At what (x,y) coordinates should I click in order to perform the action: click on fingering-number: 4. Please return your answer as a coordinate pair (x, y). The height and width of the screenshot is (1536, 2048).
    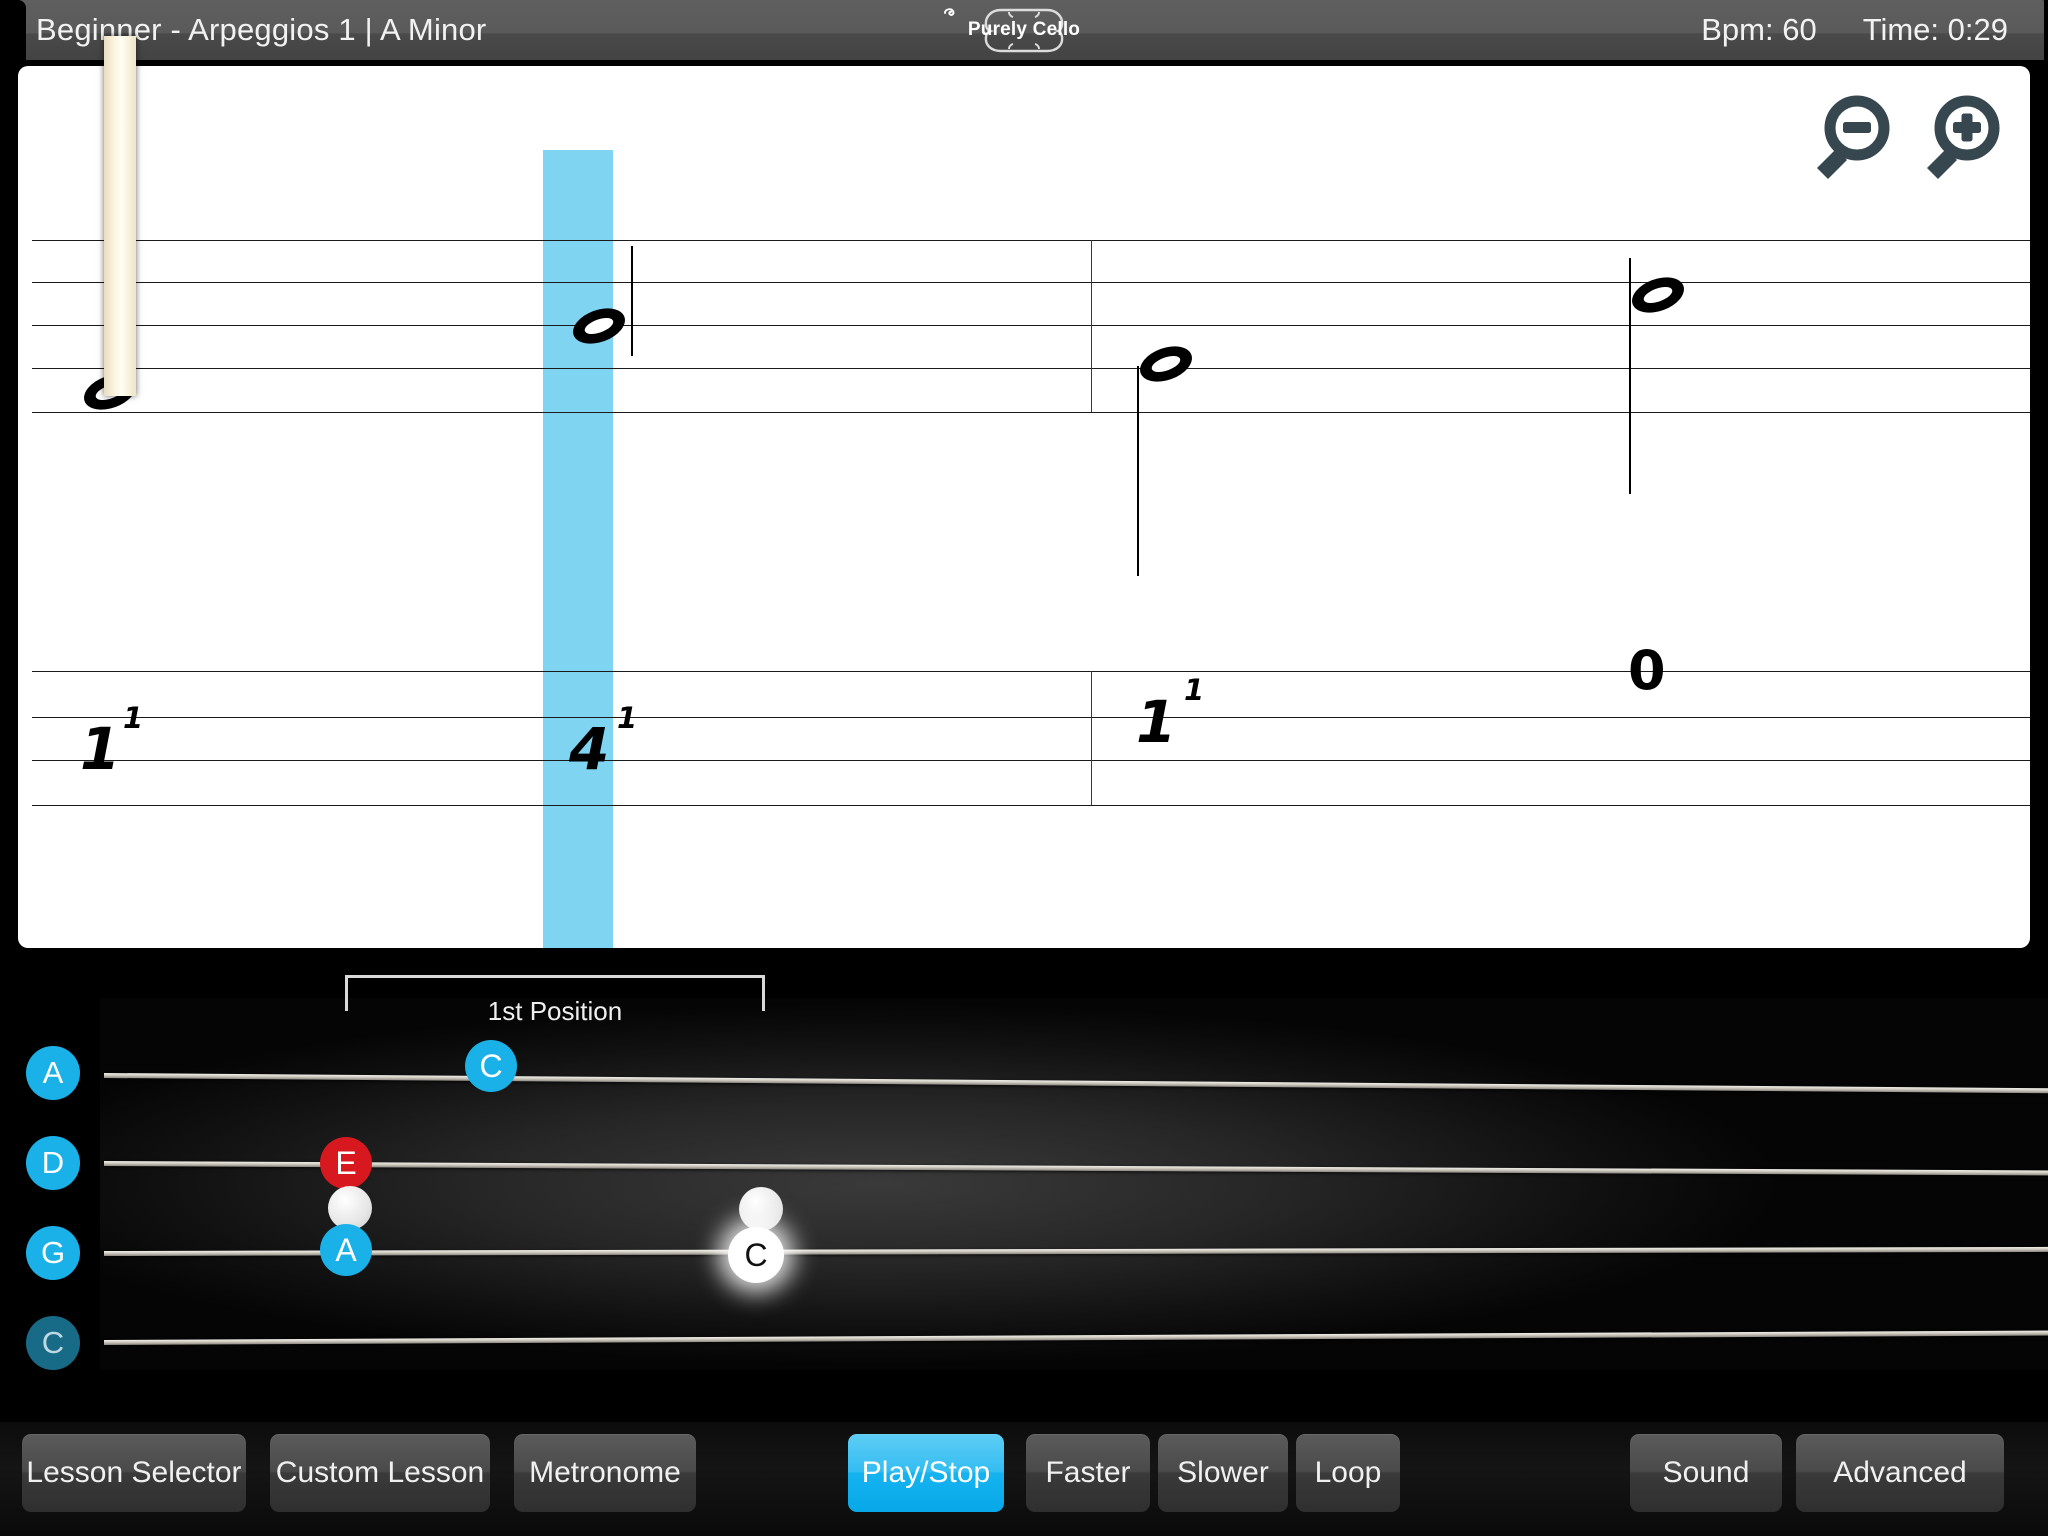
    Looking at the image, I should click on (589, 749).